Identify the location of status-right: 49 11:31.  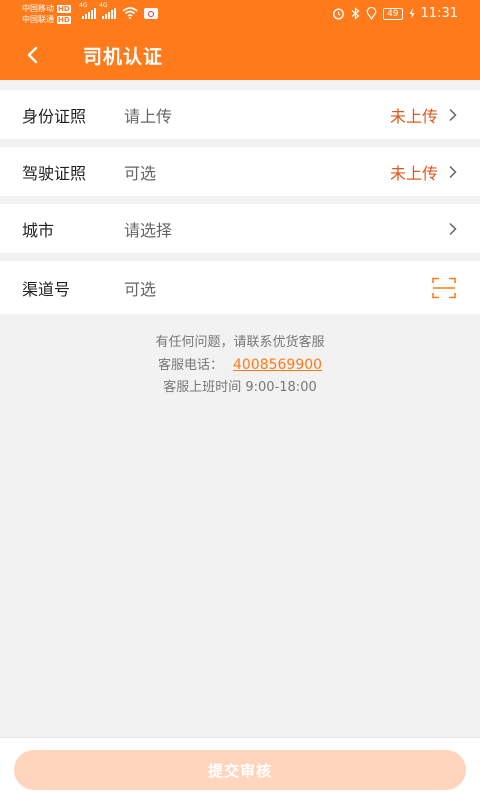
(395, 13).